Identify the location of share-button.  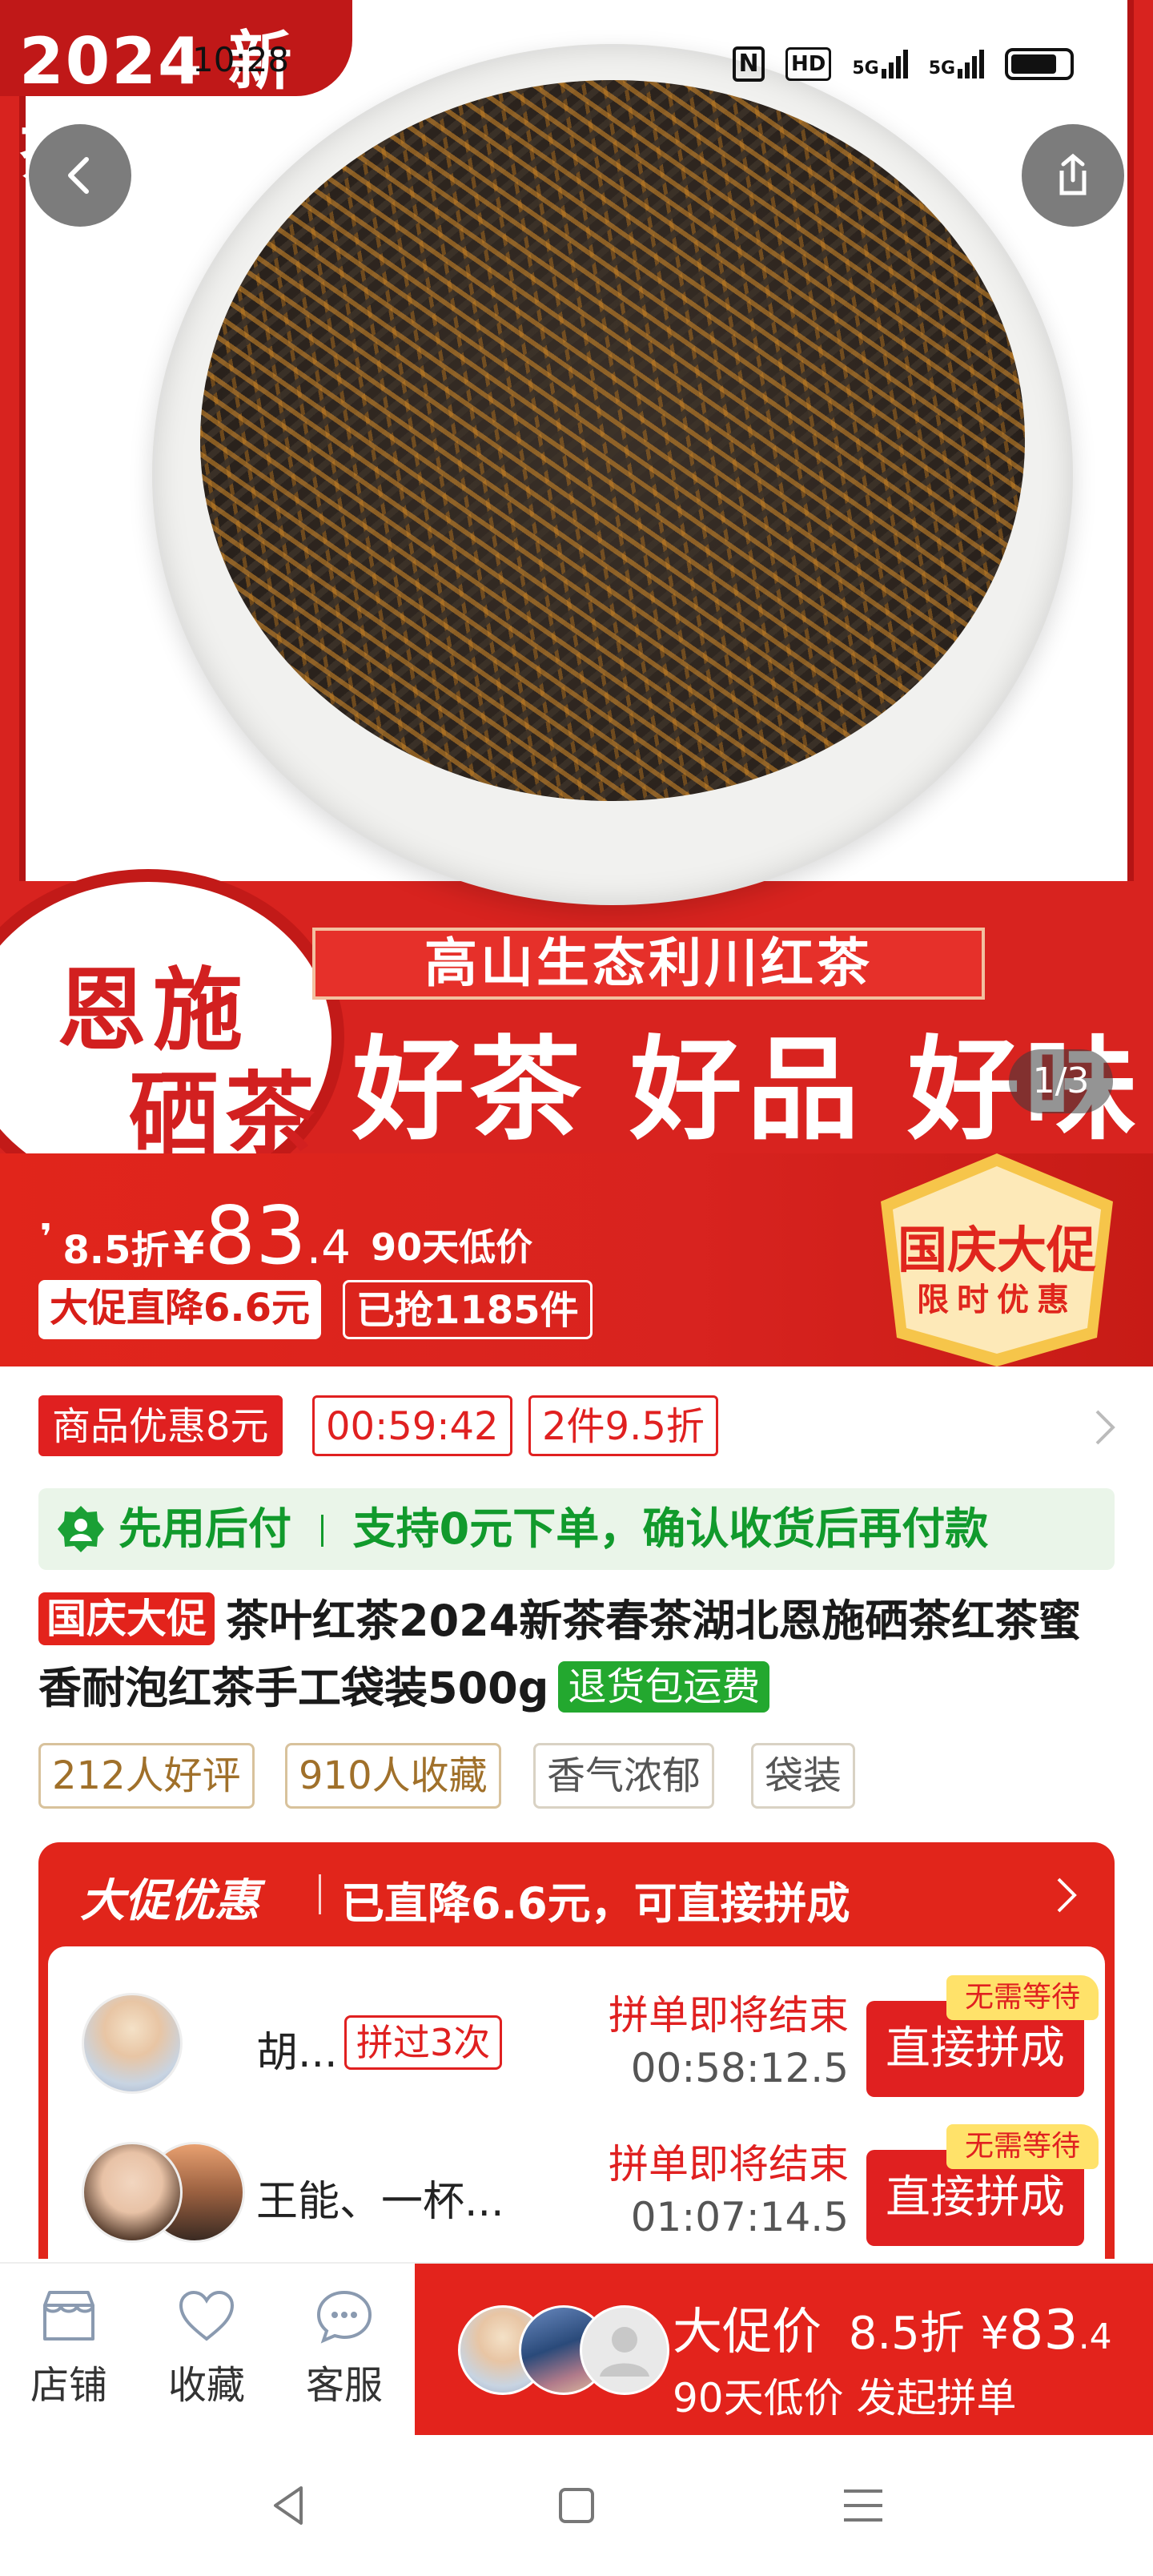
(1073, 175).